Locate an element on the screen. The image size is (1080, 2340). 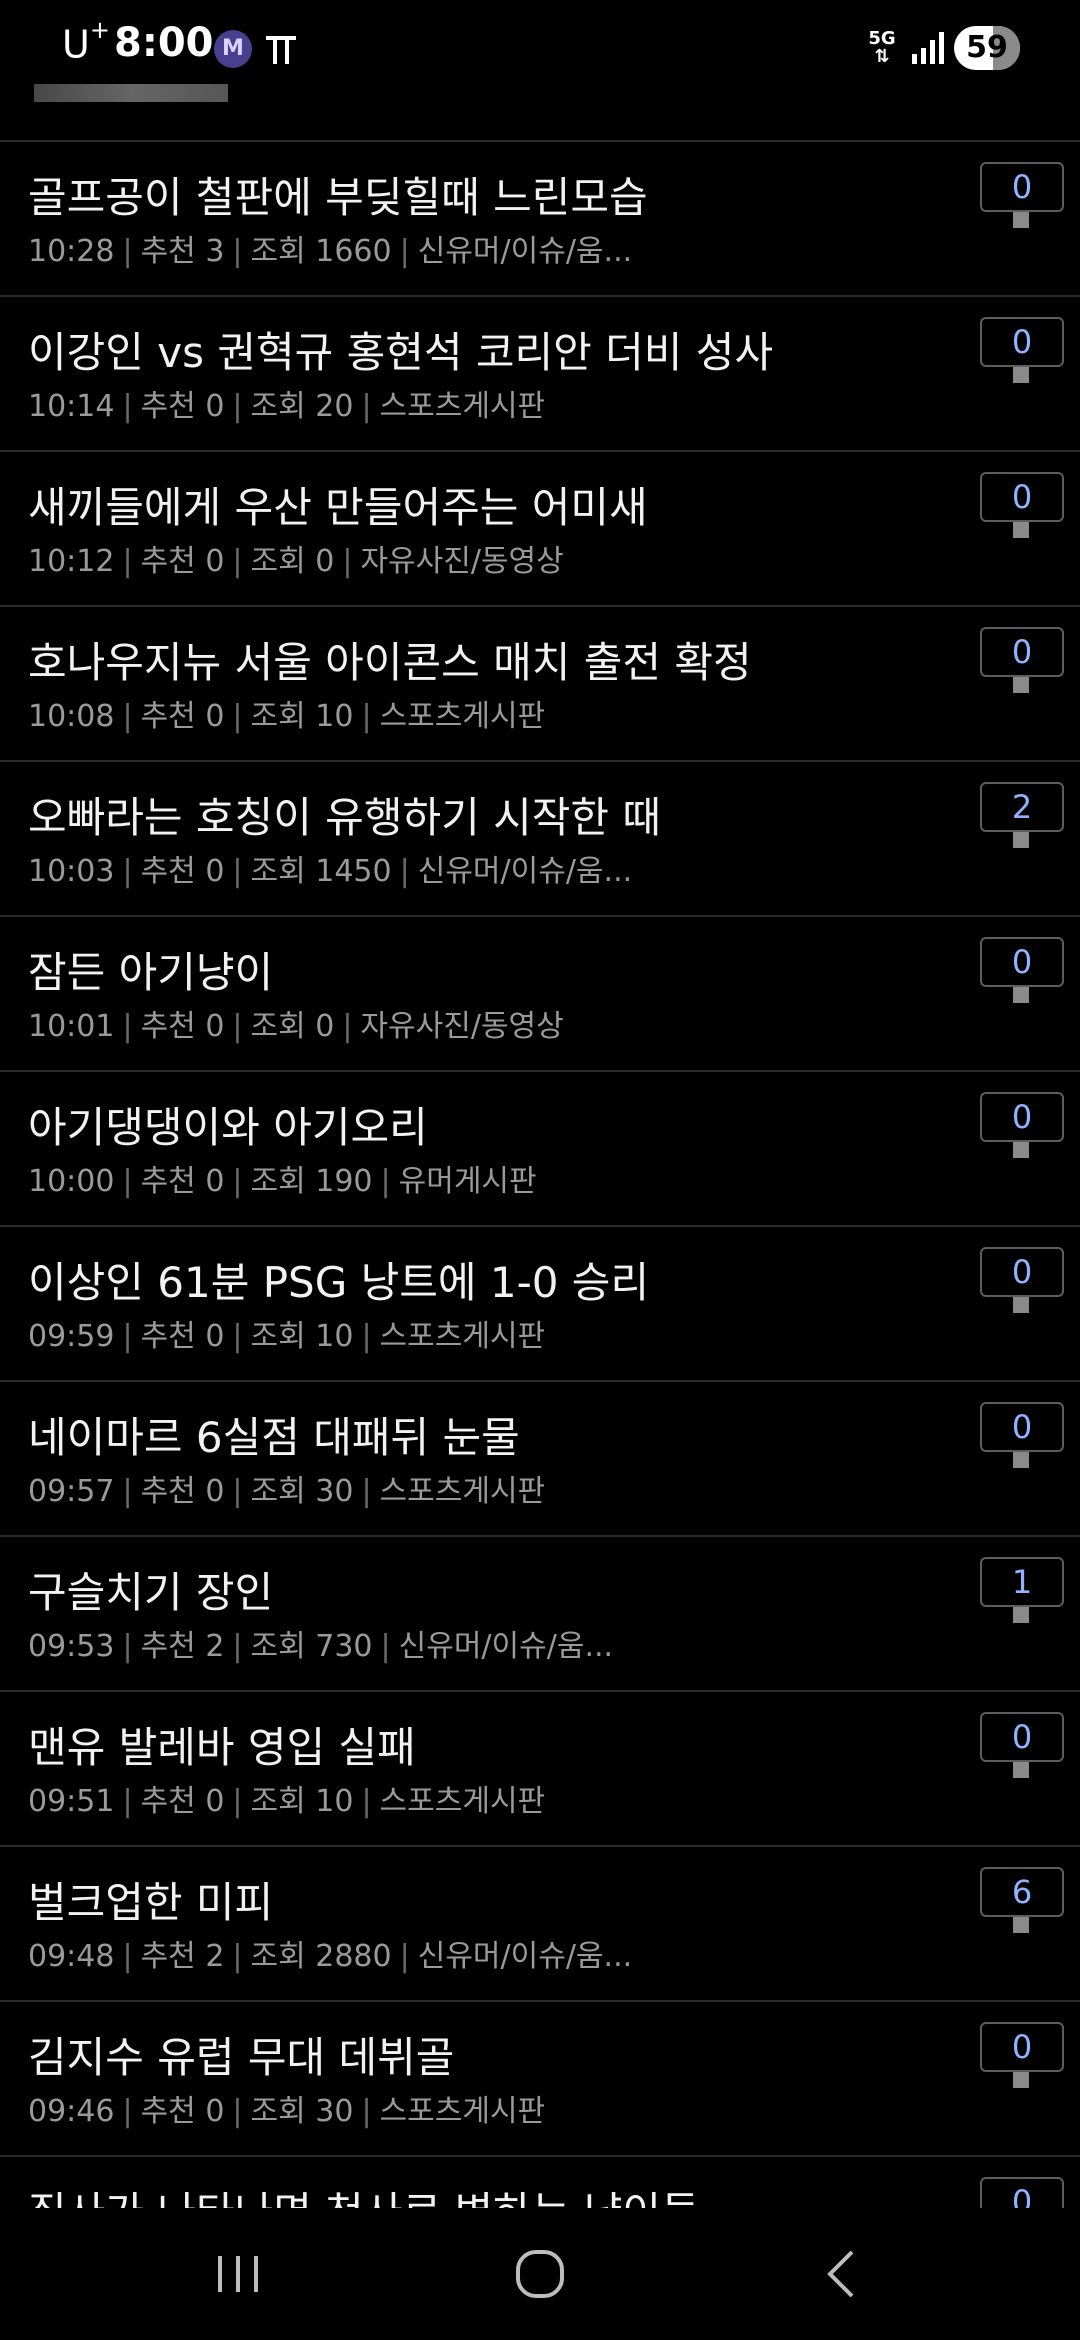
post-time: 09:48 is located at coordinates (71, 1956).